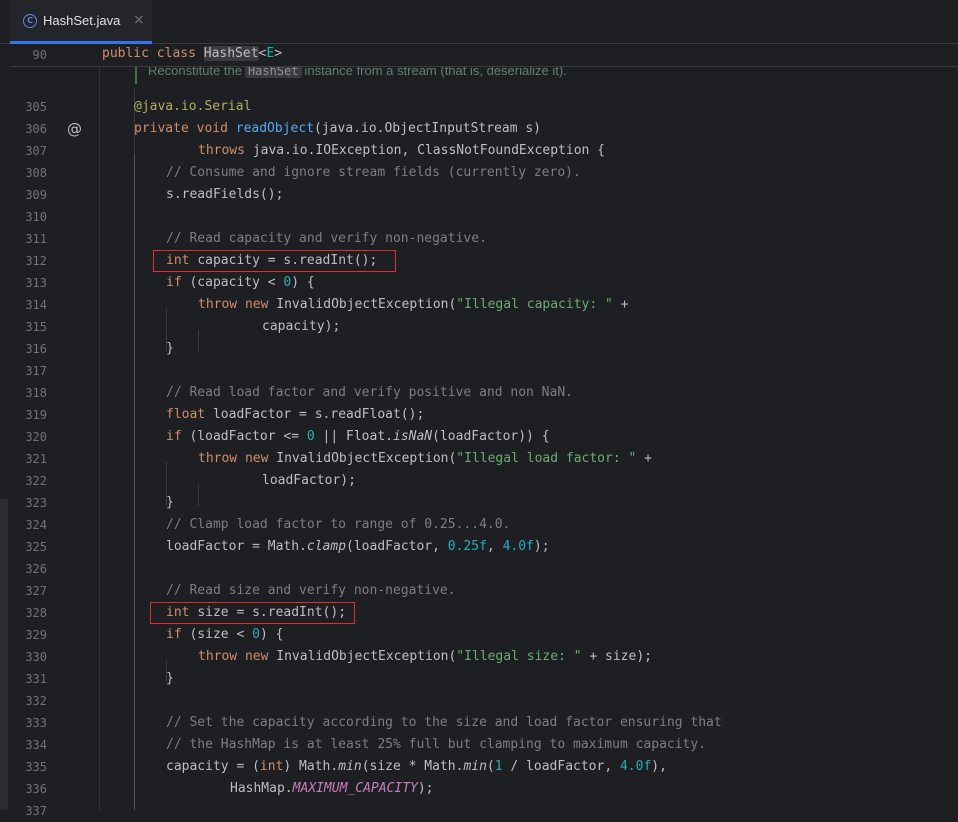 The height and width of the screenshot is (822, 958). What do you see at coordinates (248, 436) in the screenshot?
I see `code-token: (loadFactor <=` at bounding box center [248, 436].